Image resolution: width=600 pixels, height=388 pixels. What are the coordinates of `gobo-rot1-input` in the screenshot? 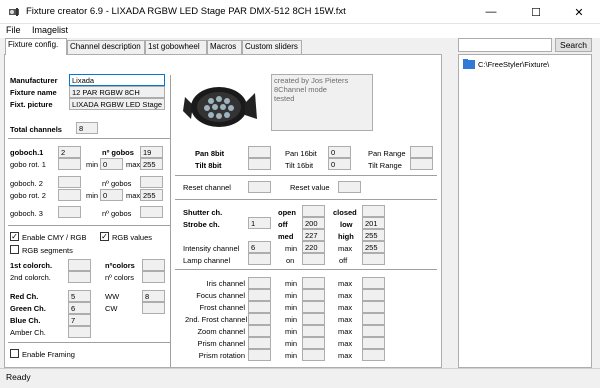 It's located at (69, 164).